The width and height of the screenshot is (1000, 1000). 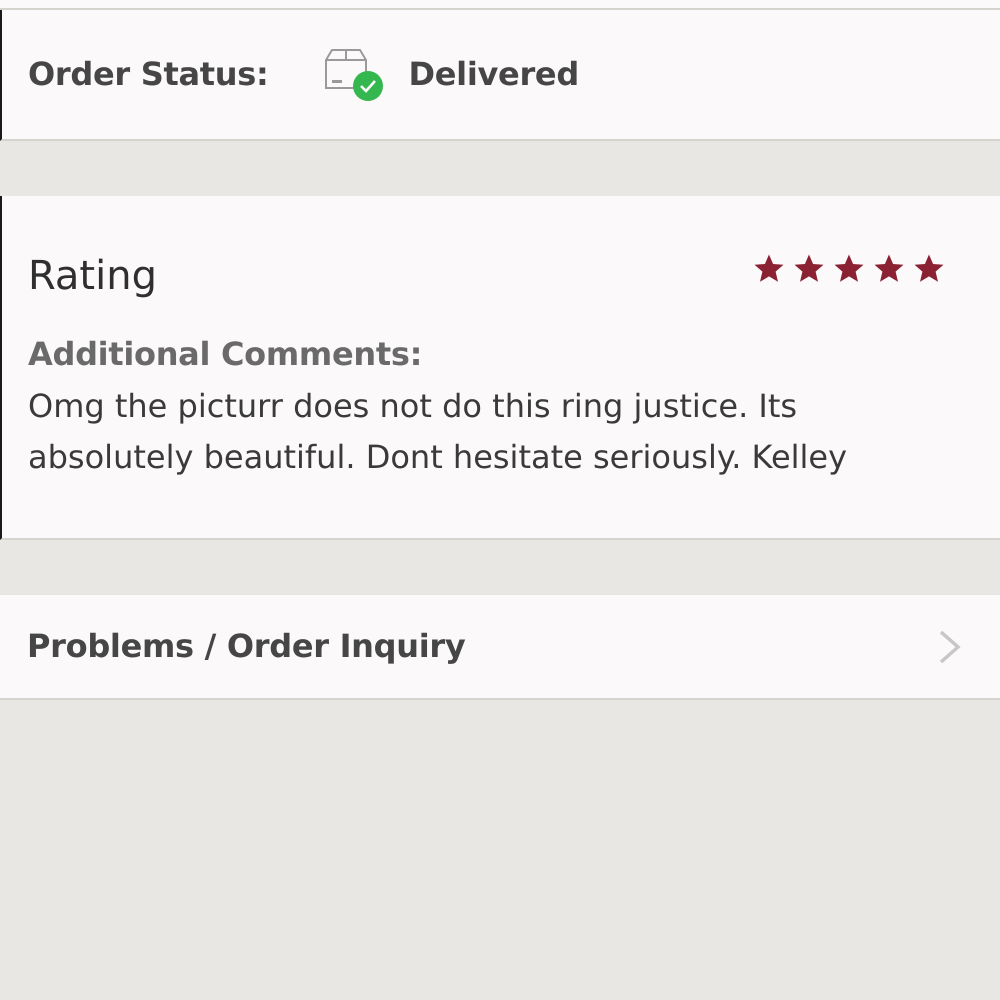 What do you see at coordinates (92, 276) in the screenshot?
I see `rating-label: Rating` at bounding box center [92, 276].